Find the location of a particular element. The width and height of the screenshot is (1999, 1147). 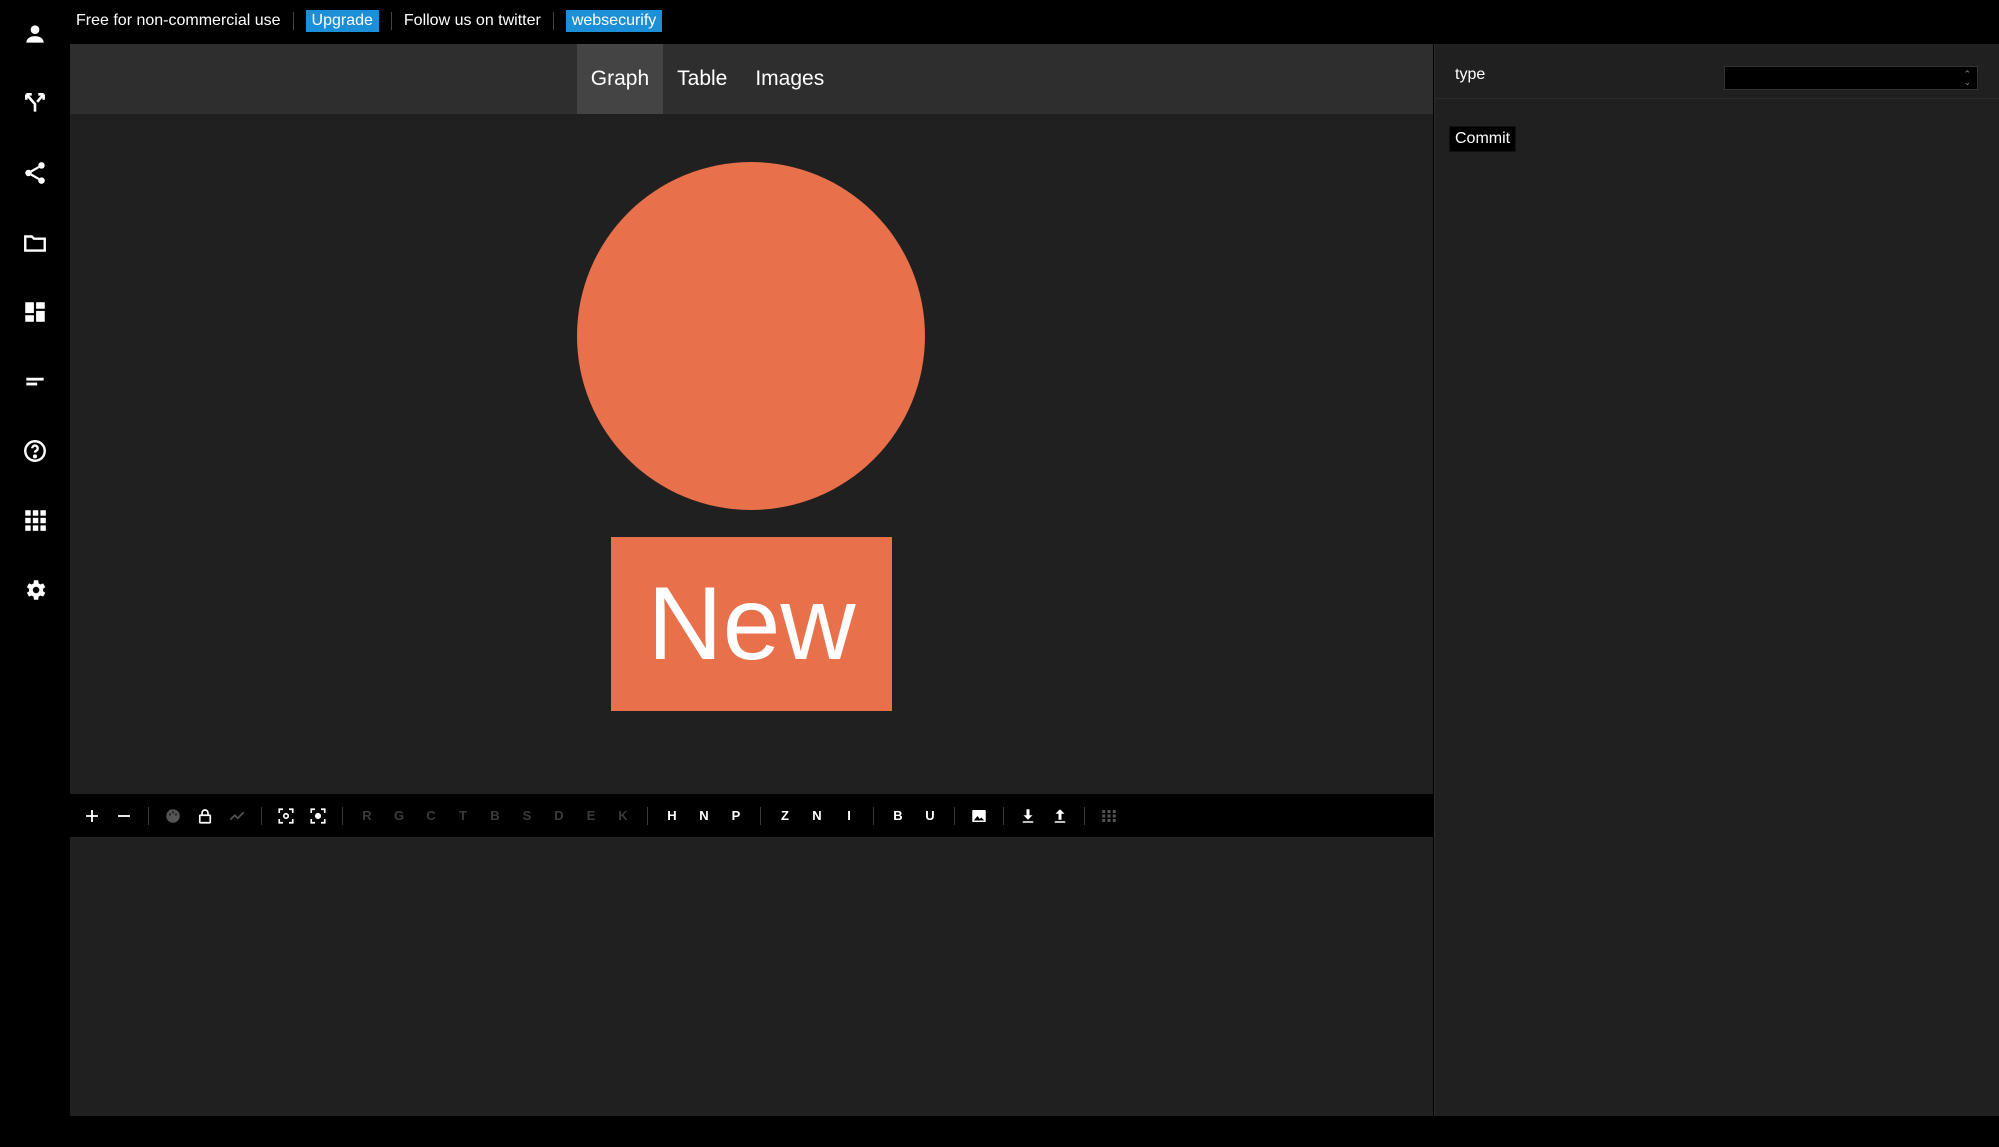

text-lines-icon is located at coordinates (35, 381).